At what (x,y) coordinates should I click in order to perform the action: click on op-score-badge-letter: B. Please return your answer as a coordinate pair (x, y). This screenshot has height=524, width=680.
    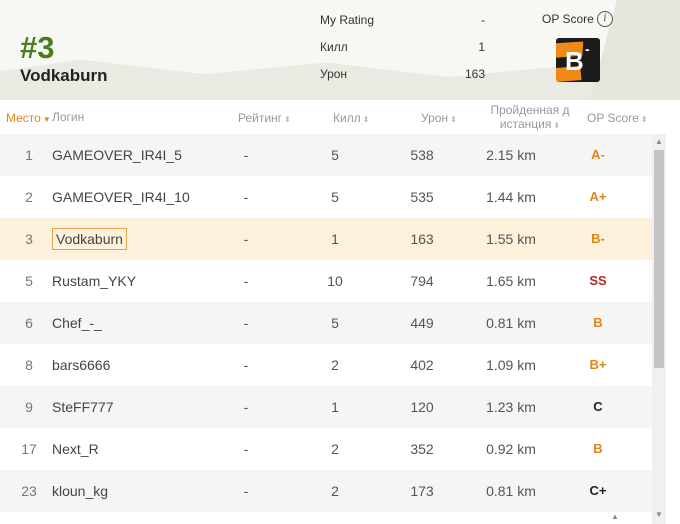
    Looking at the image, I should click on (574, 61).